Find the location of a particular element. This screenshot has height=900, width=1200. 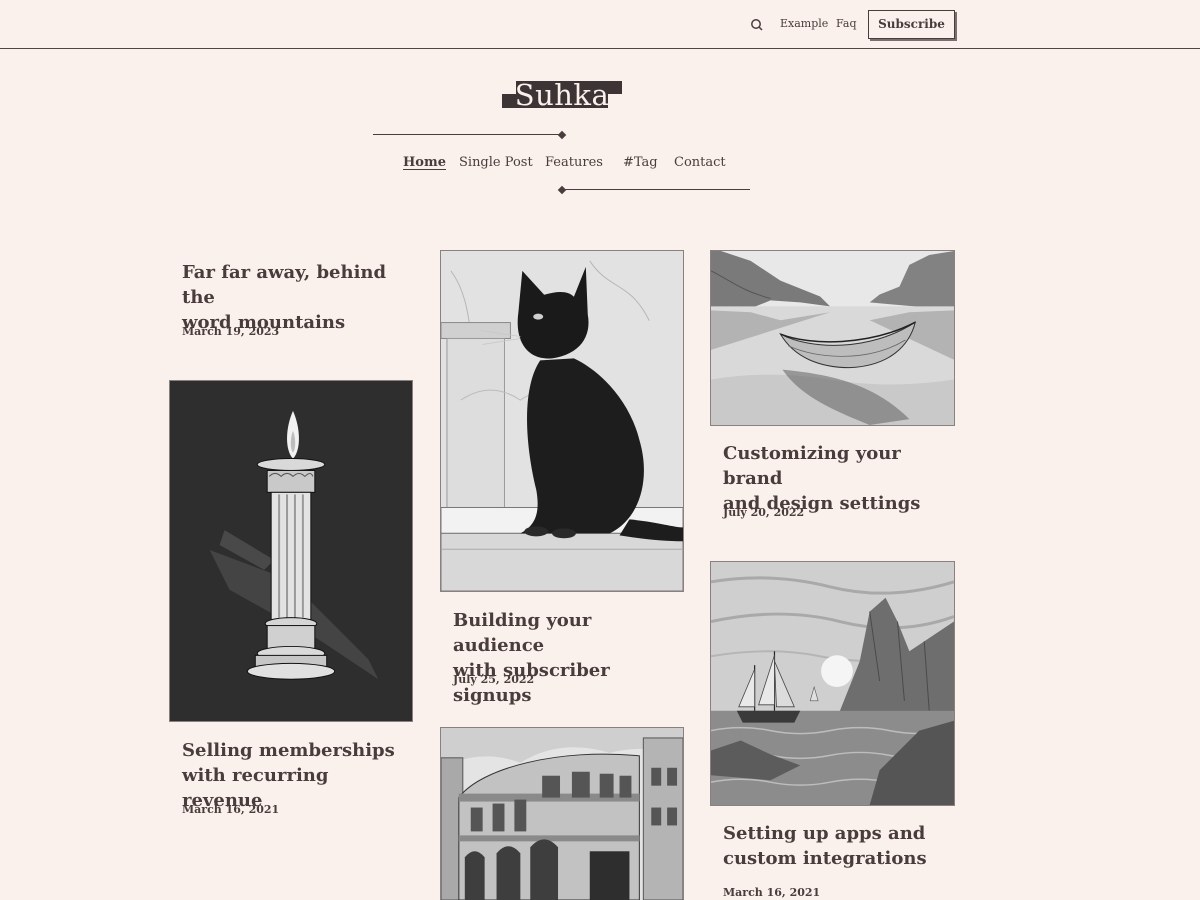

post-title-line: Selling memberships is located at coordinates (288, 750).